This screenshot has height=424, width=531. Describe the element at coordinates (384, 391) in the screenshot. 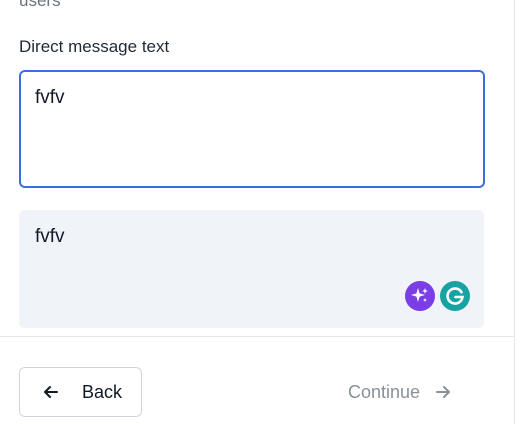

I see `continue-button-label: Continue` at that location.